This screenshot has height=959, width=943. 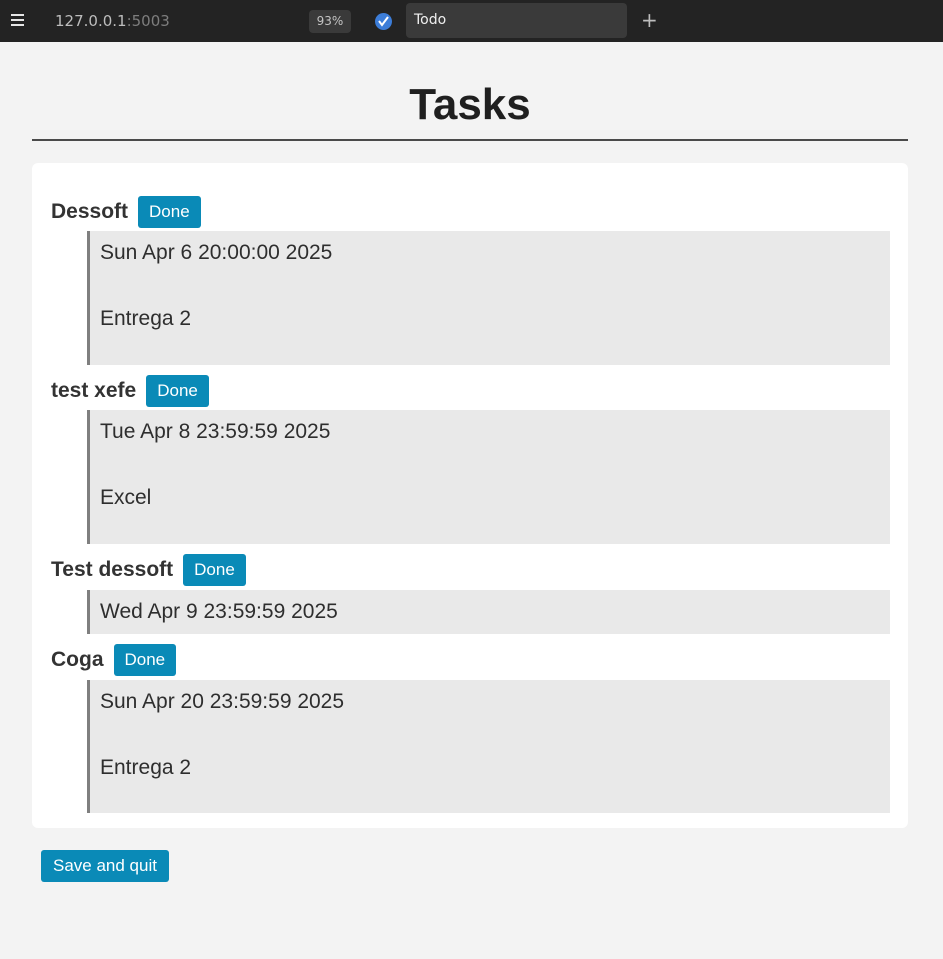 I want to click on page-title: Tasks, so click(x=470, y=104).